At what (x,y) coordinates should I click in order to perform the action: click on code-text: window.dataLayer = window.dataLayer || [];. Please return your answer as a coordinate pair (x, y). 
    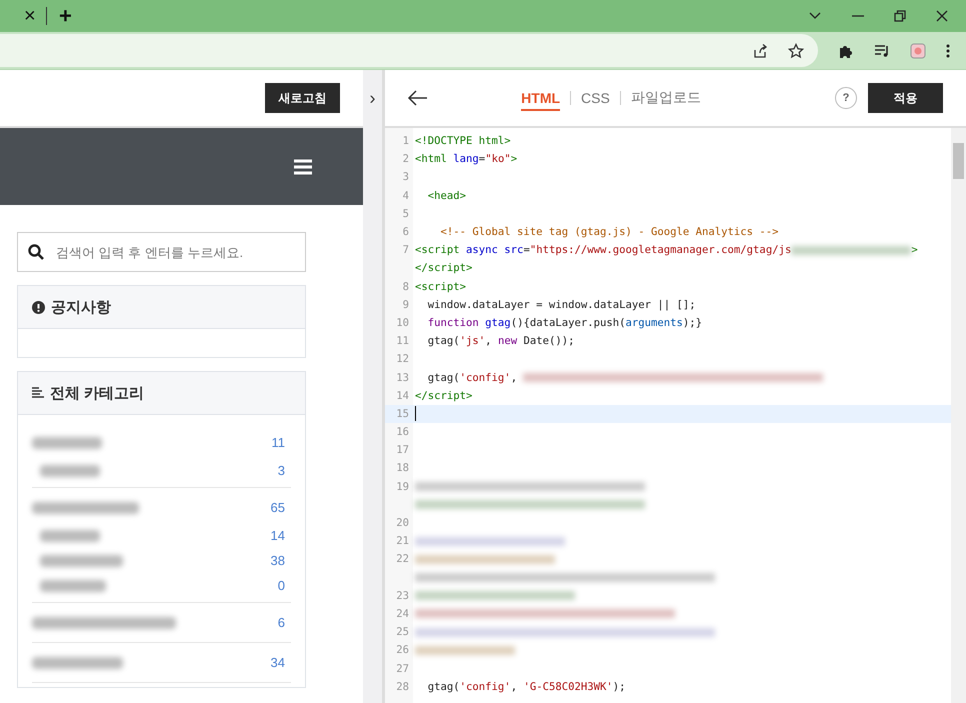
    Looking at the image, I should click on (561, 304).